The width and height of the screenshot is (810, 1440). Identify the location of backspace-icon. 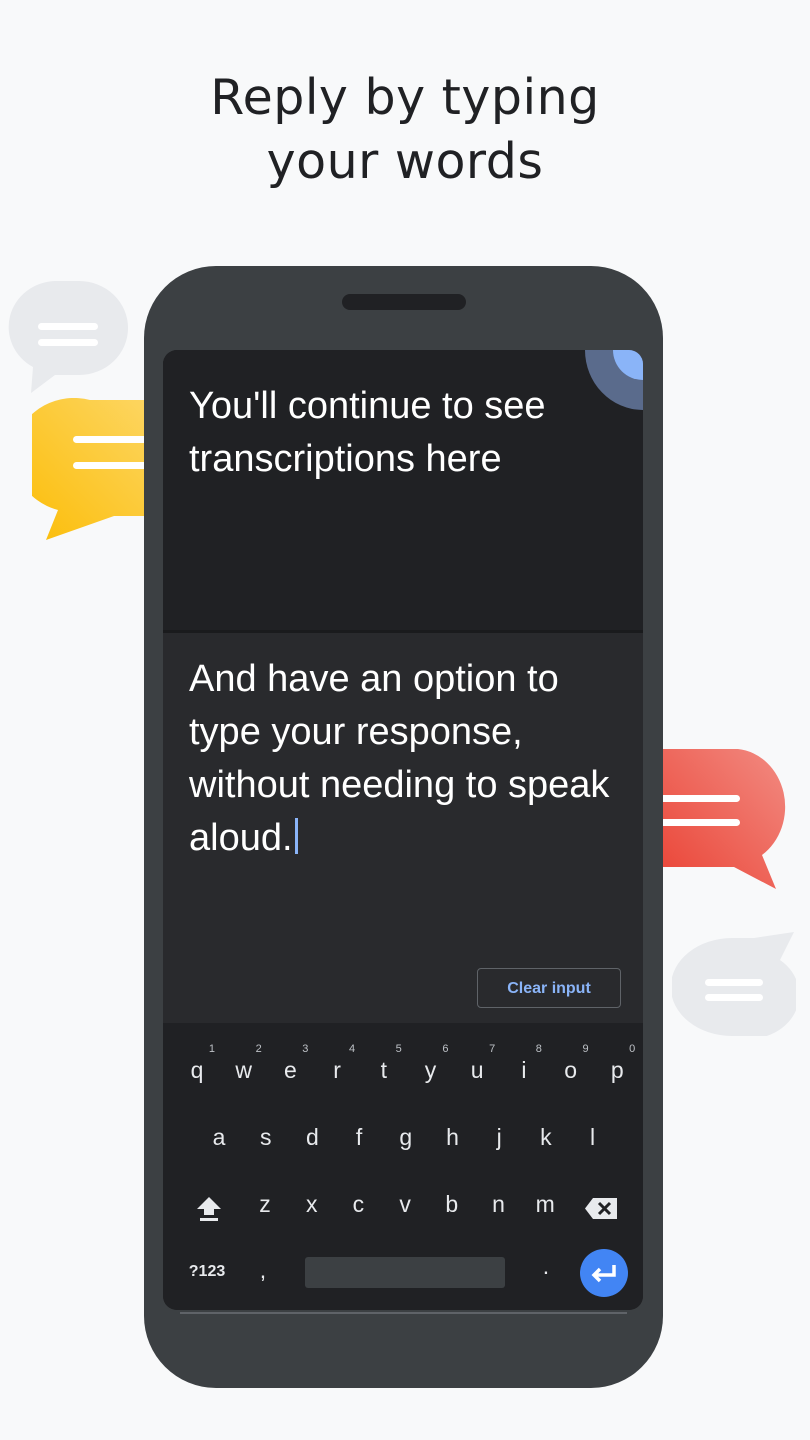
(601, 1208).